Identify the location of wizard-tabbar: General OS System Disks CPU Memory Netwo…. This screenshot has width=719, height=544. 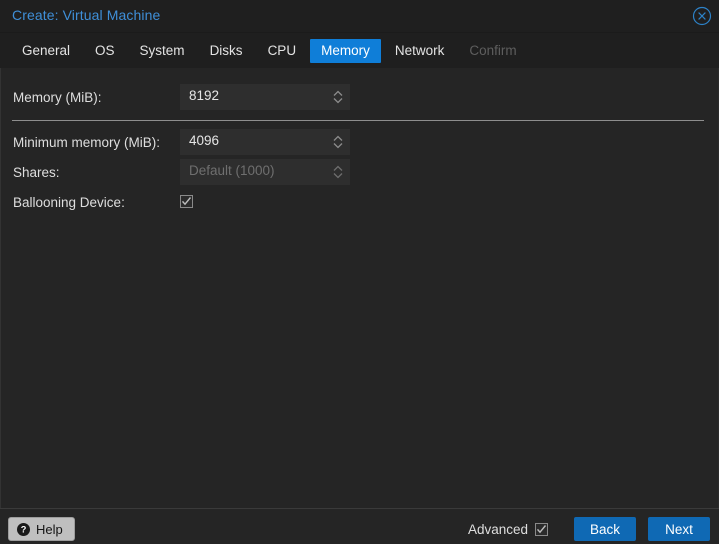
(359, 50).